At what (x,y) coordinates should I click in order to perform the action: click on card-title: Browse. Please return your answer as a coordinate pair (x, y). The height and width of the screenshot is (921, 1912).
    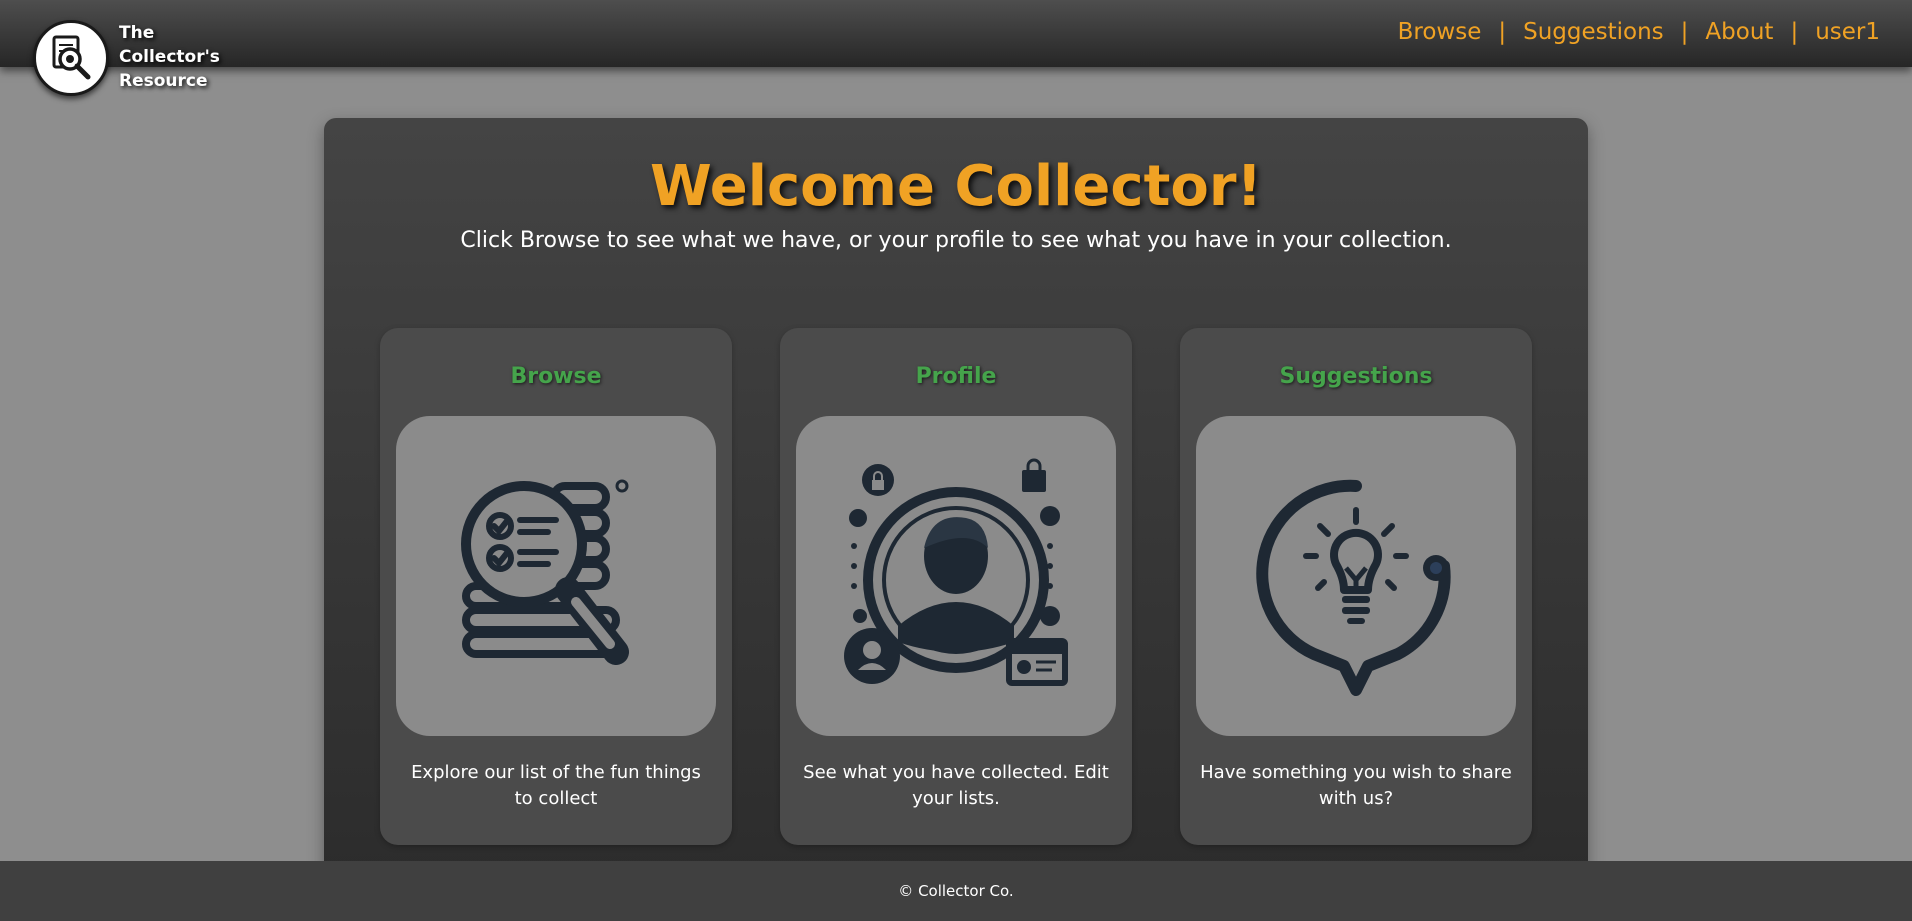
    Looking at the image, I should click on (556, 376).